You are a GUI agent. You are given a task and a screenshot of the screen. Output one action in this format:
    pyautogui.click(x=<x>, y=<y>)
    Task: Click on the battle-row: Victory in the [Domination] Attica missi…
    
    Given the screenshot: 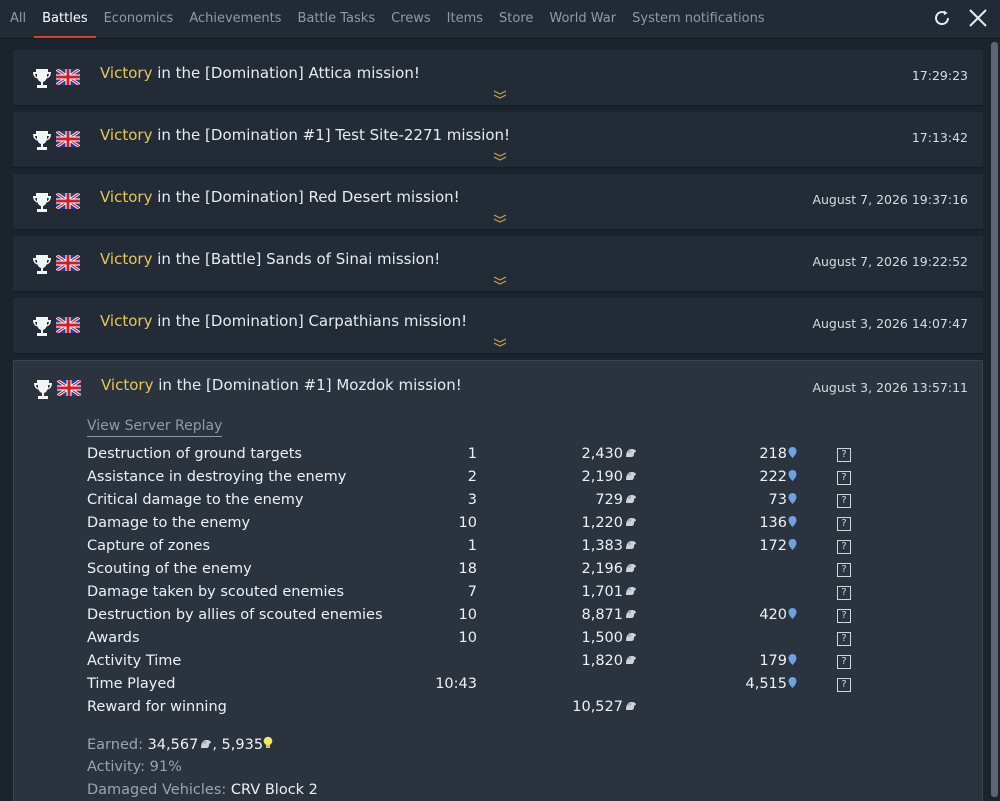 What is the action you would take?
    pyautogui.click(x=498, y=78)
    